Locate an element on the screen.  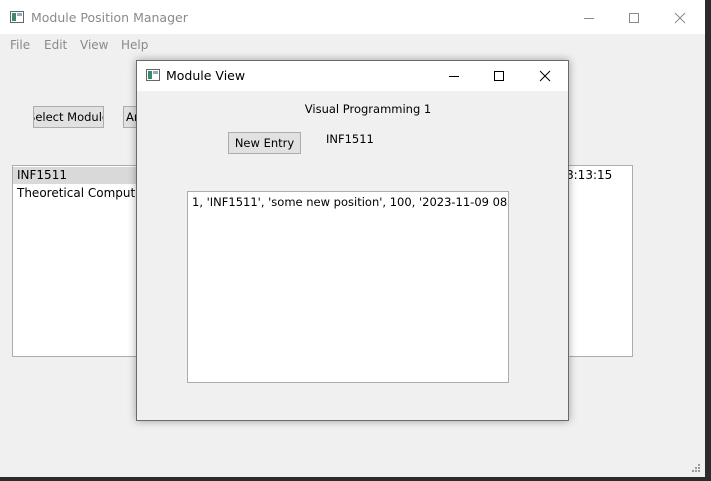
module-name-label: Visual Programming 1 is located at coordinates (368, 109).